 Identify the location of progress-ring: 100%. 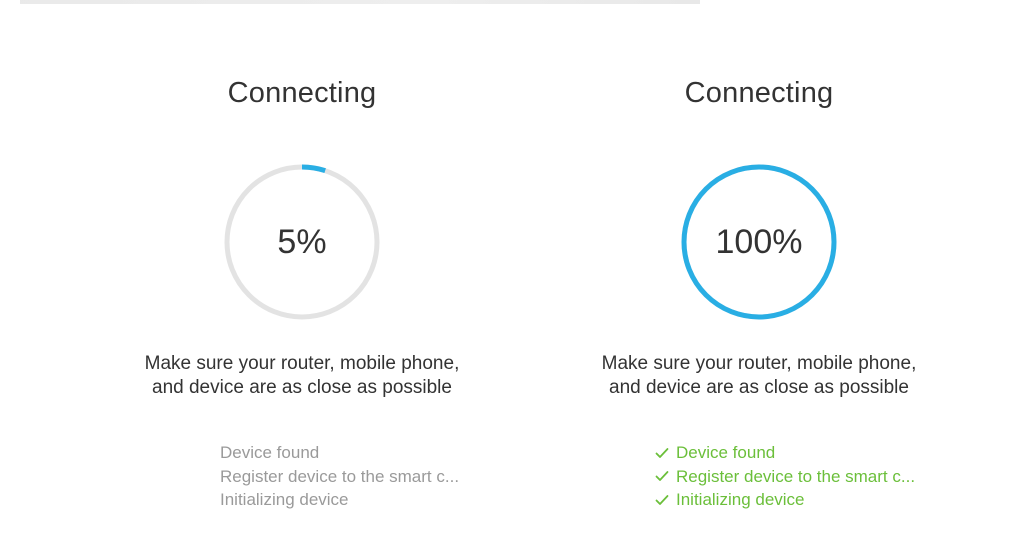
(759, 242).